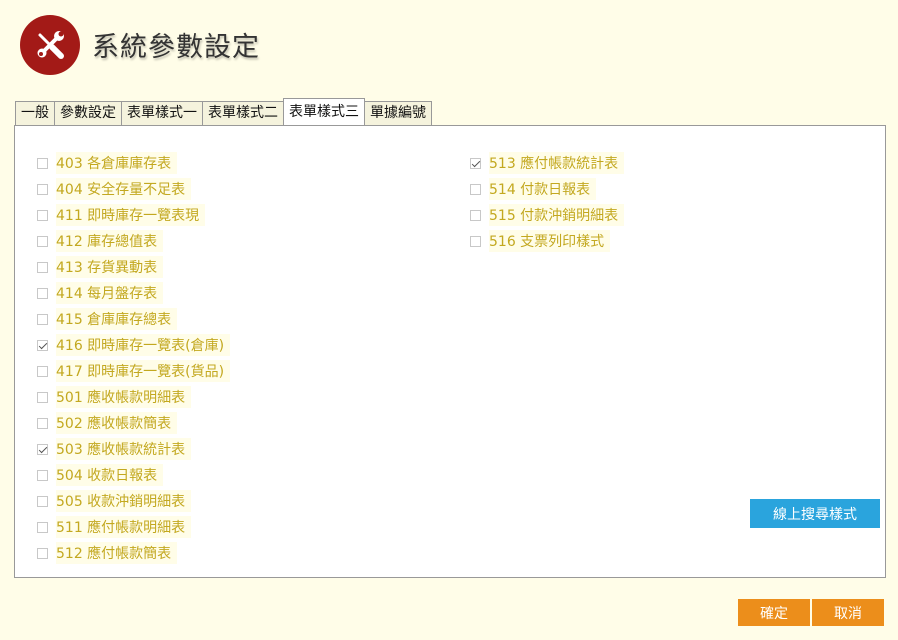 Image resolution: width=898 pixels, height=640 pixels. I want to click on report-checkbox-item: 403 各倉庫庫存表, so click(133, 163).